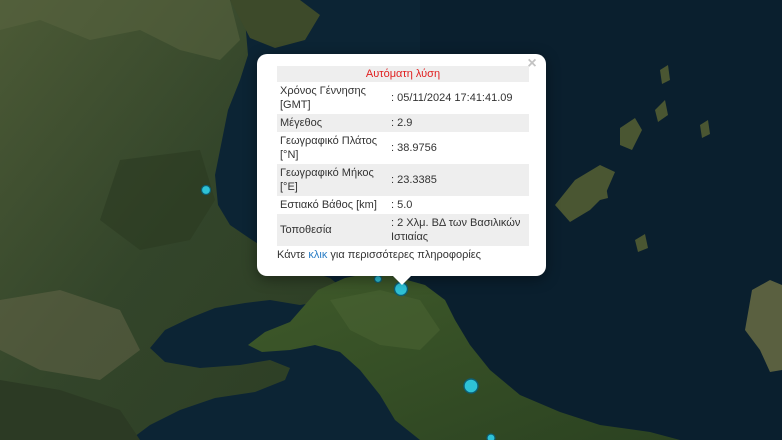 The width and height of the screenshot is (782, 440). I want to click on more-info-suffix: για περισσότερες πληροφορίες, so click(404, 255).